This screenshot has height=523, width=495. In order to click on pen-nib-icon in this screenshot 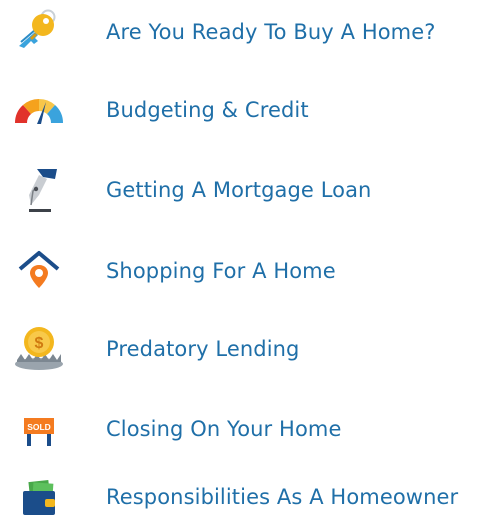, I will do `click(39, 190)`.